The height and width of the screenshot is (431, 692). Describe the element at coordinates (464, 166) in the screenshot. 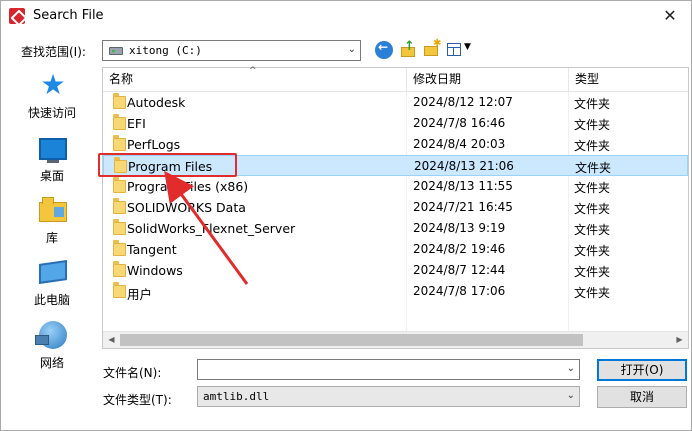

I see `file-date: 2024/8/13 21:06` at that location.